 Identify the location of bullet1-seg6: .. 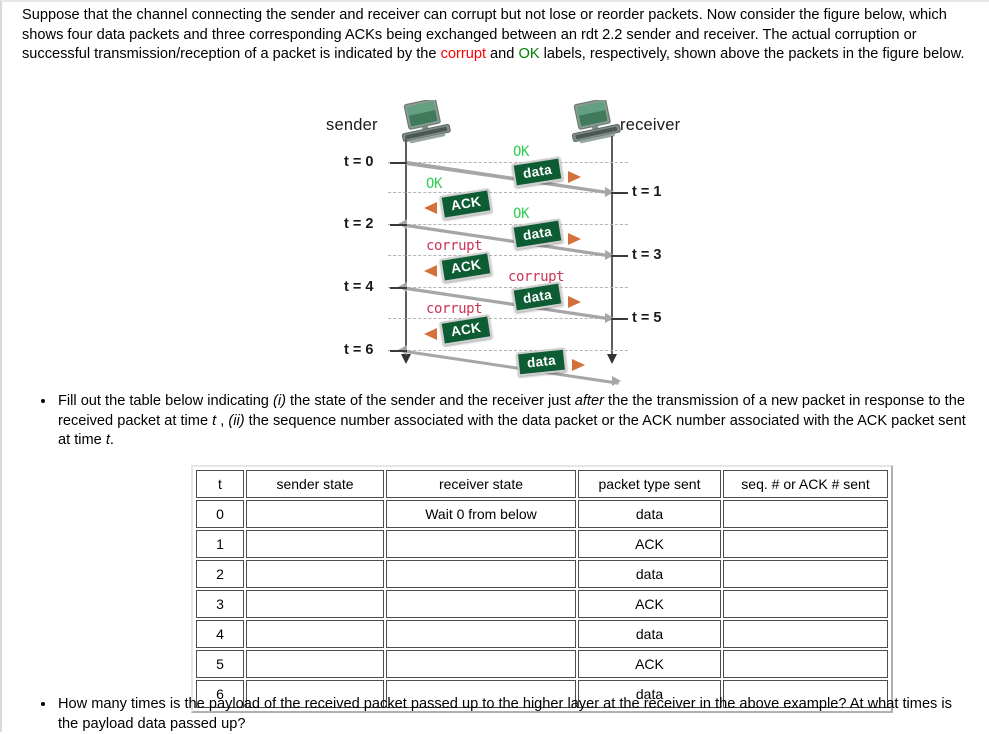
(111, 440).